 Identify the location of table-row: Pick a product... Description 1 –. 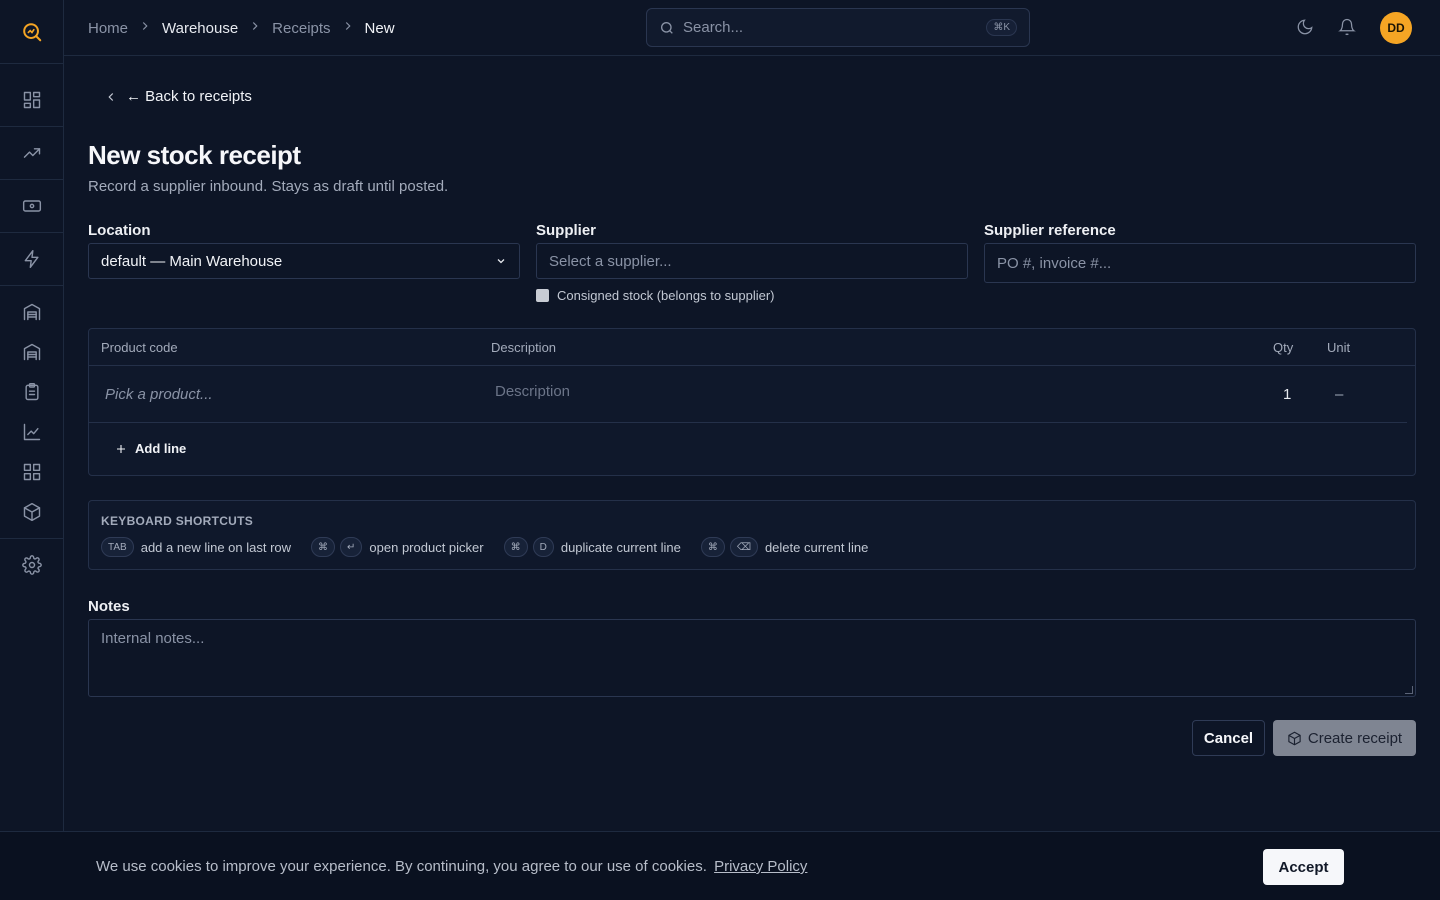
(748, 394).